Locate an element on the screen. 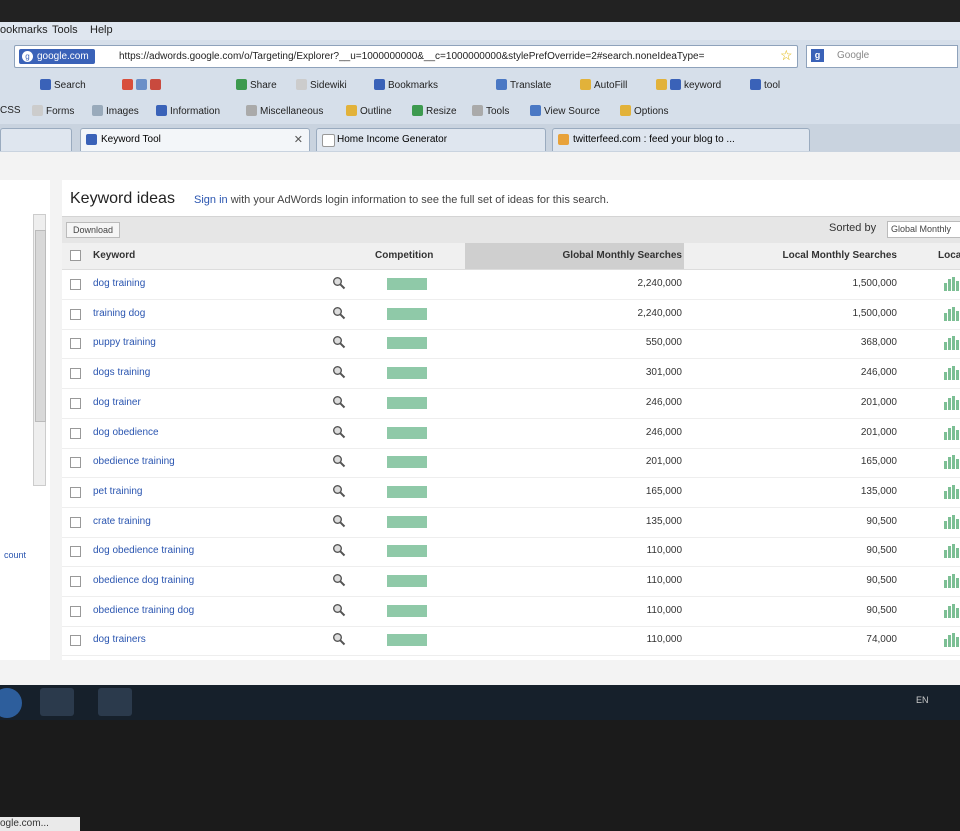 Image resolution: width=960 pixels, height=831 pixels. table-row: puppy training 550,000 368,000 is located at coordinates (511, 344).